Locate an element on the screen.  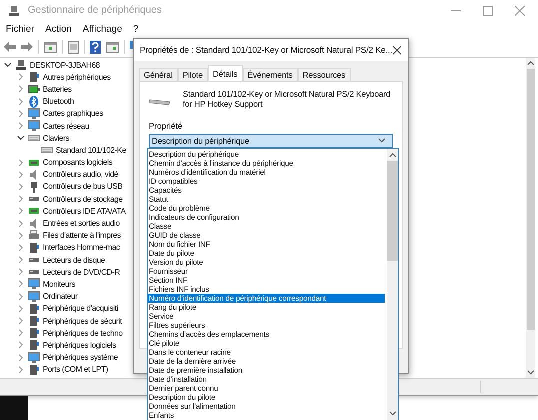
tree-item: Lecteurs de disque is located at coordinates (74, 260).